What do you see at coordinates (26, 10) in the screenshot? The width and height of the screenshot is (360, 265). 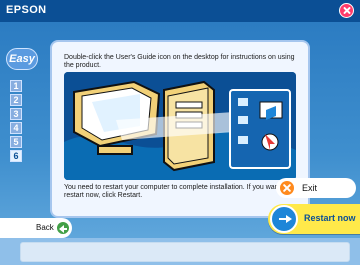 I see `brand-logo-text: EPSON` at bounding box center [26, 10].